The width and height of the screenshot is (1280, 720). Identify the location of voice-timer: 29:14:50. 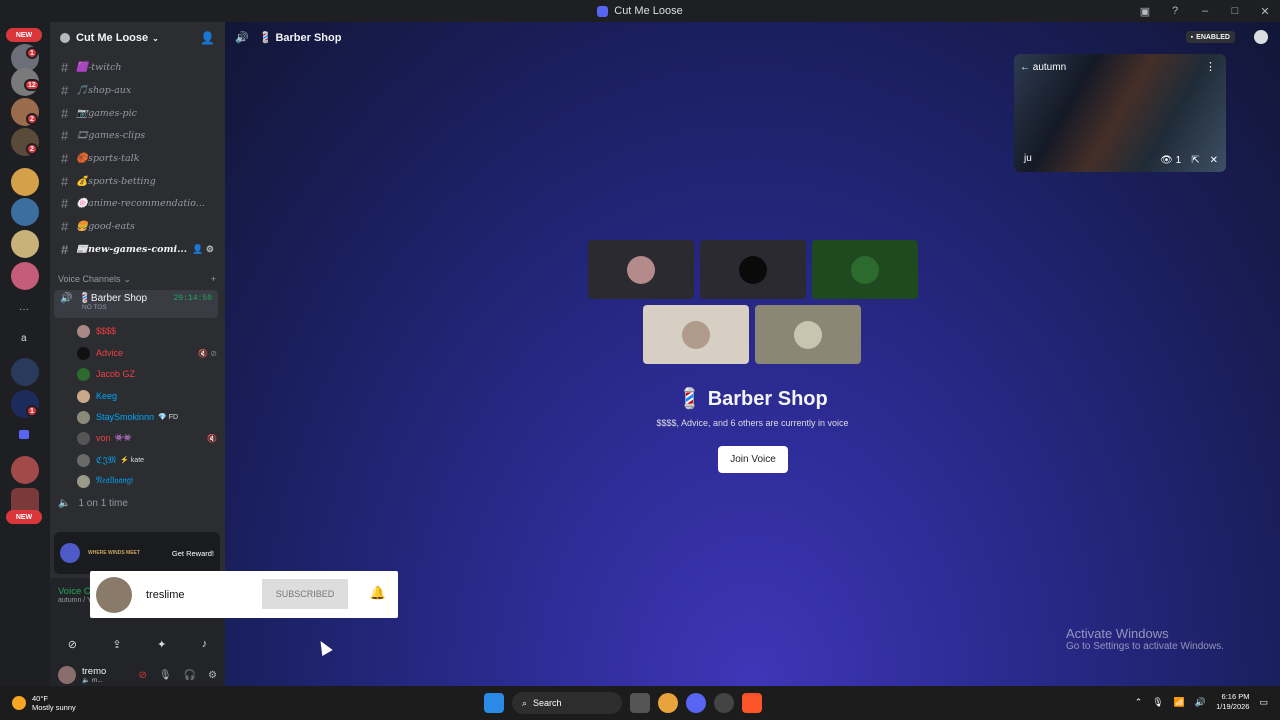
(192, 298).